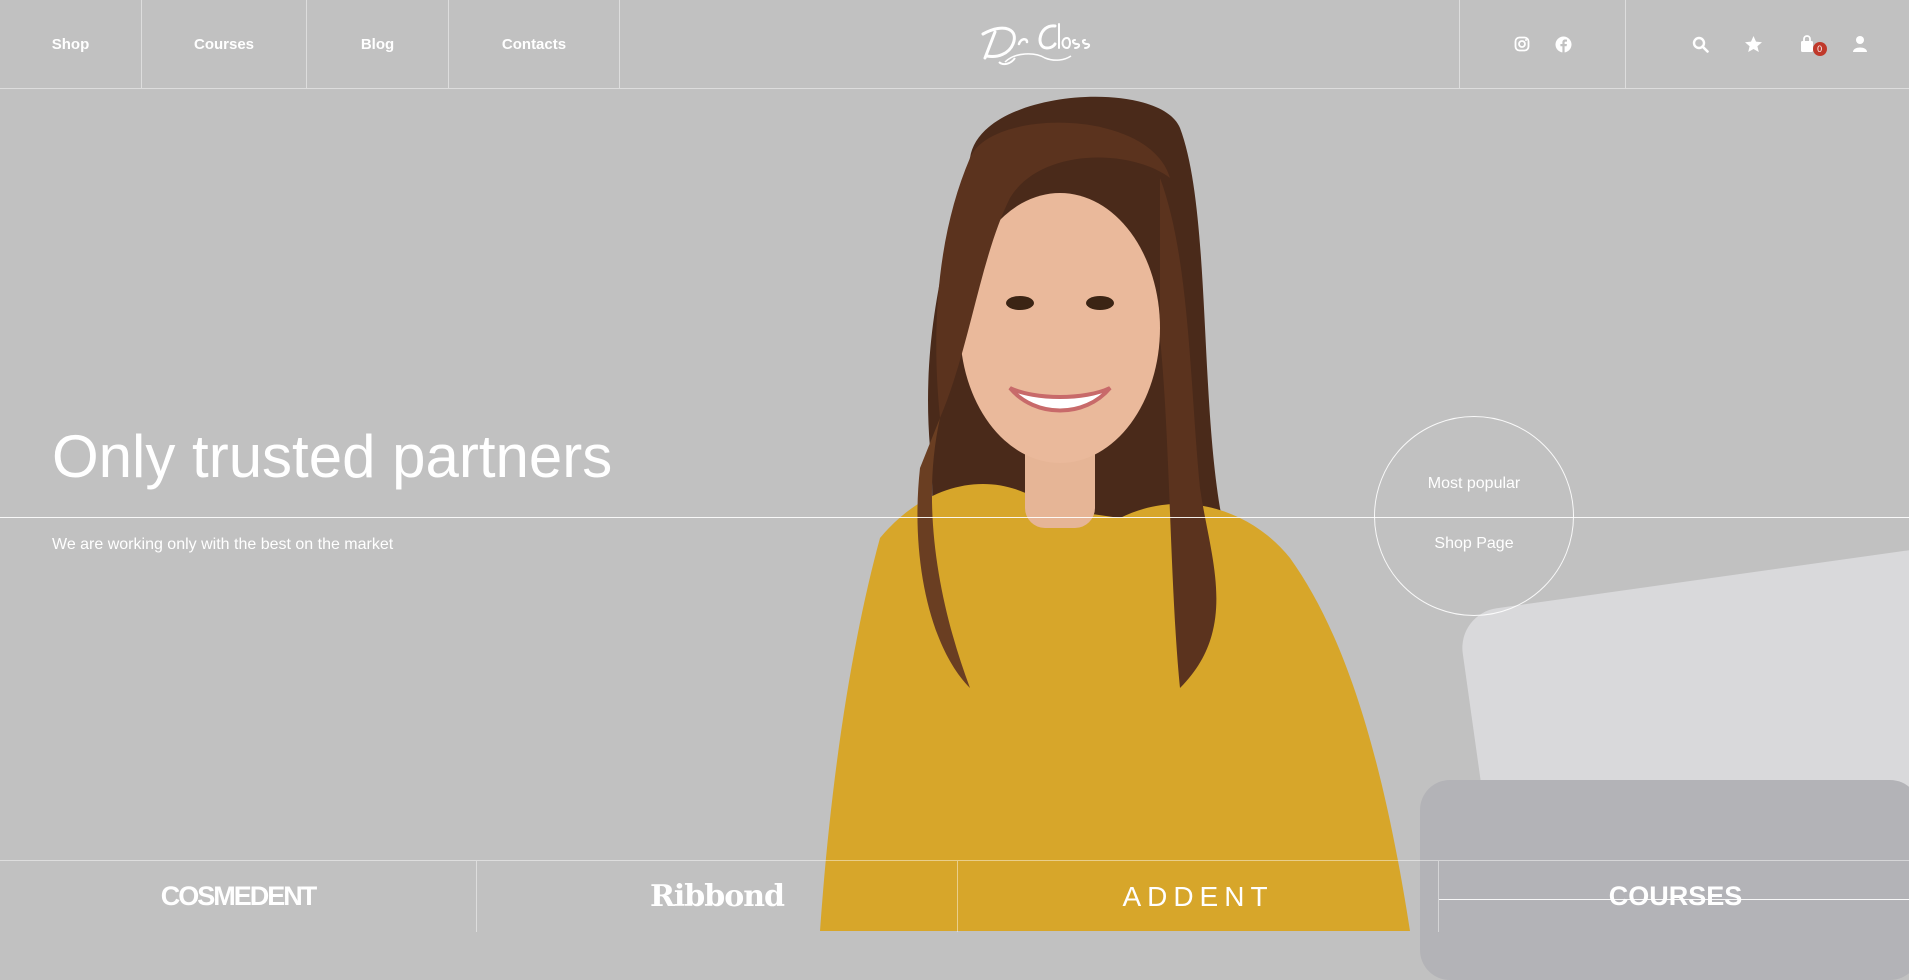 This screenshot has width=1909, height=980. What do you see at coordinates (1753, 44) in the screenshot?
I see `star-icon` at bounding box center [1753, 44].